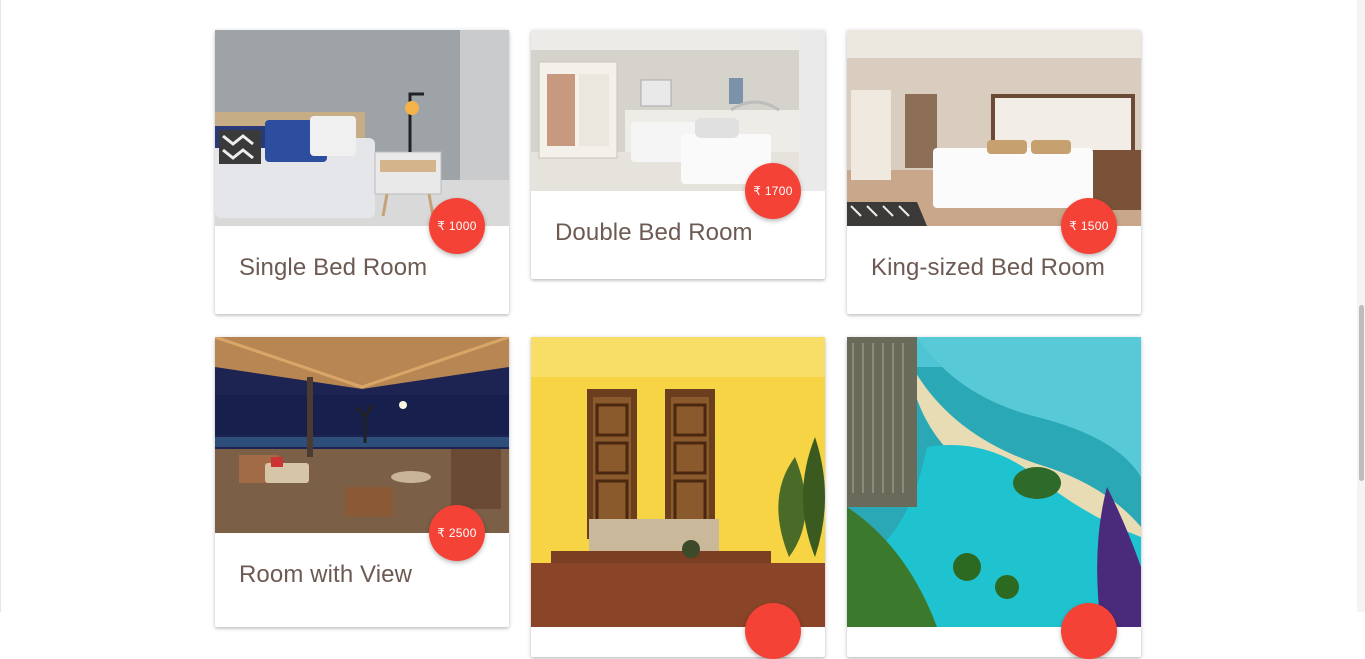 The height and width of the screenshot is (659, 1365). I want to click on scrollbar-track, so click(1361, 306).